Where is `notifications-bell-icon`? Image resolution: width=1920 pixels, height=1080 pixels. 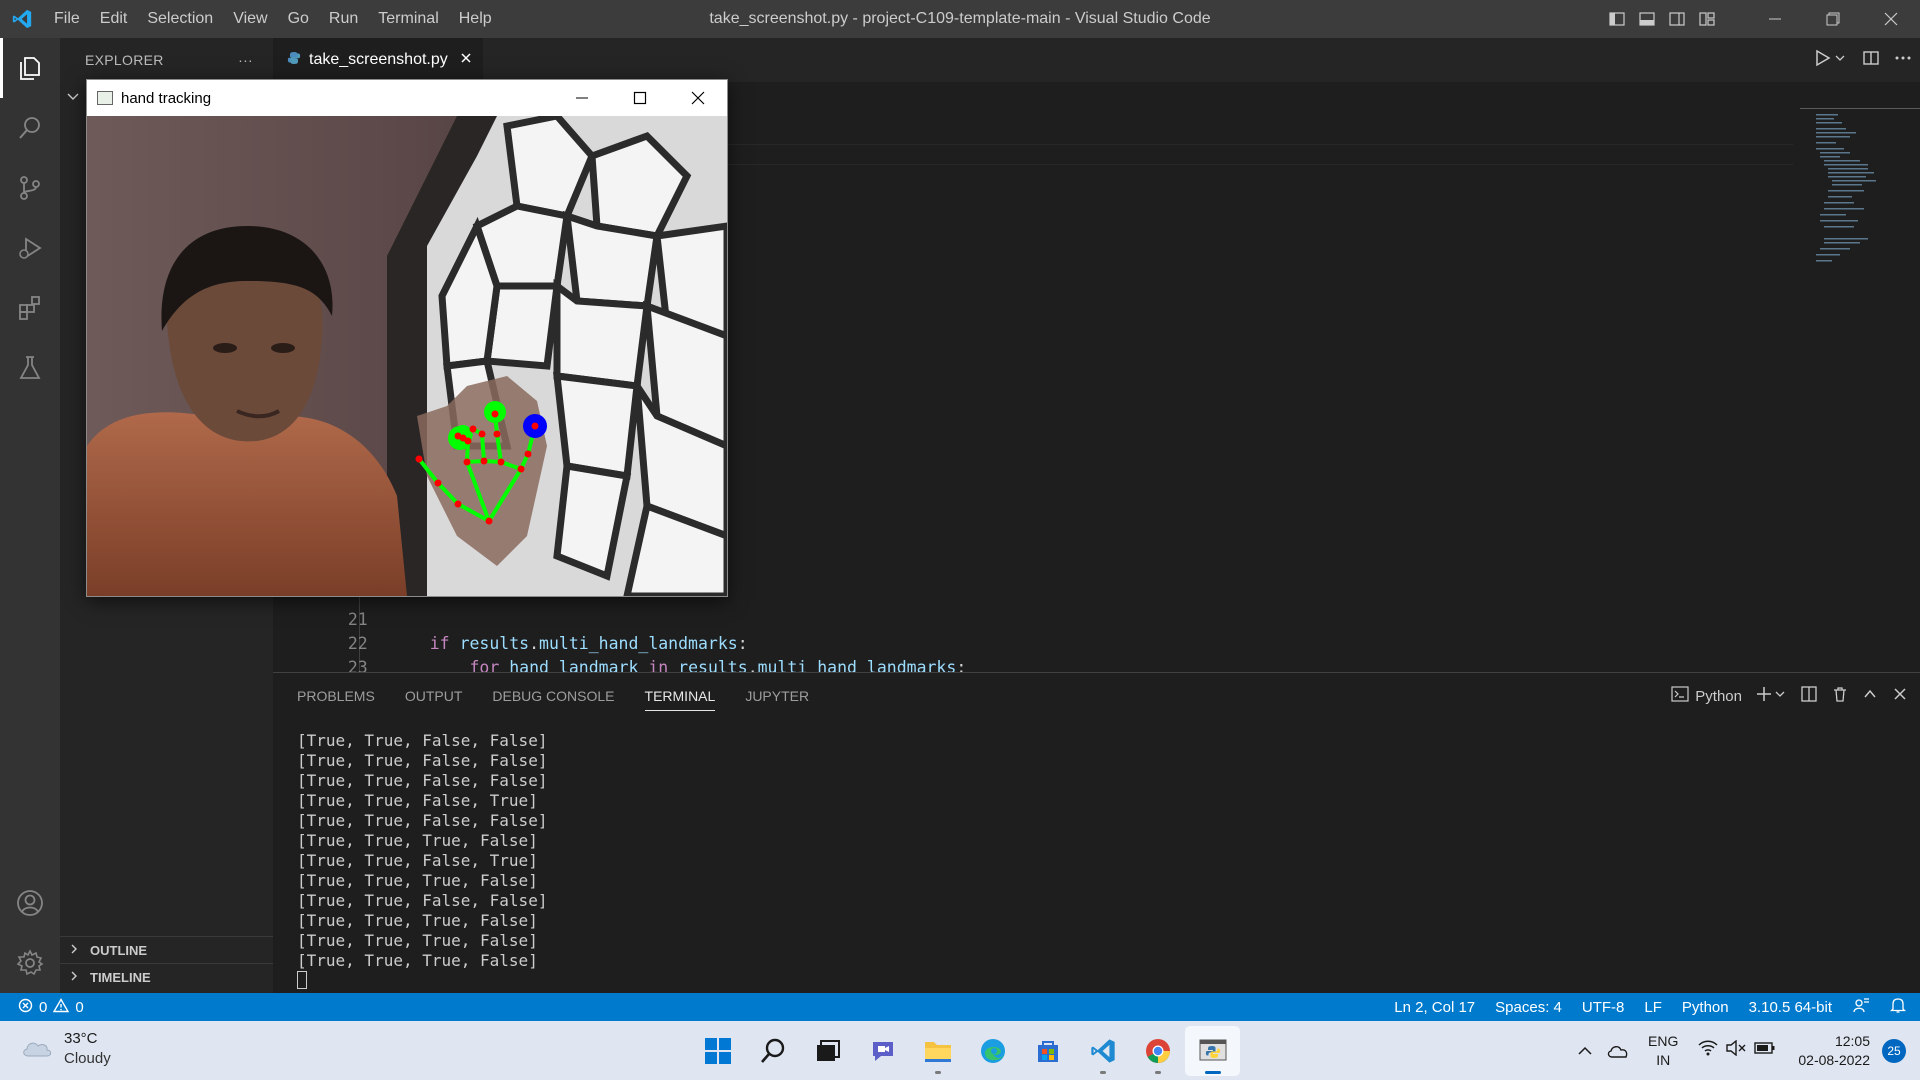
notifications-bell-icon is located at coordinates (1898, 1007).